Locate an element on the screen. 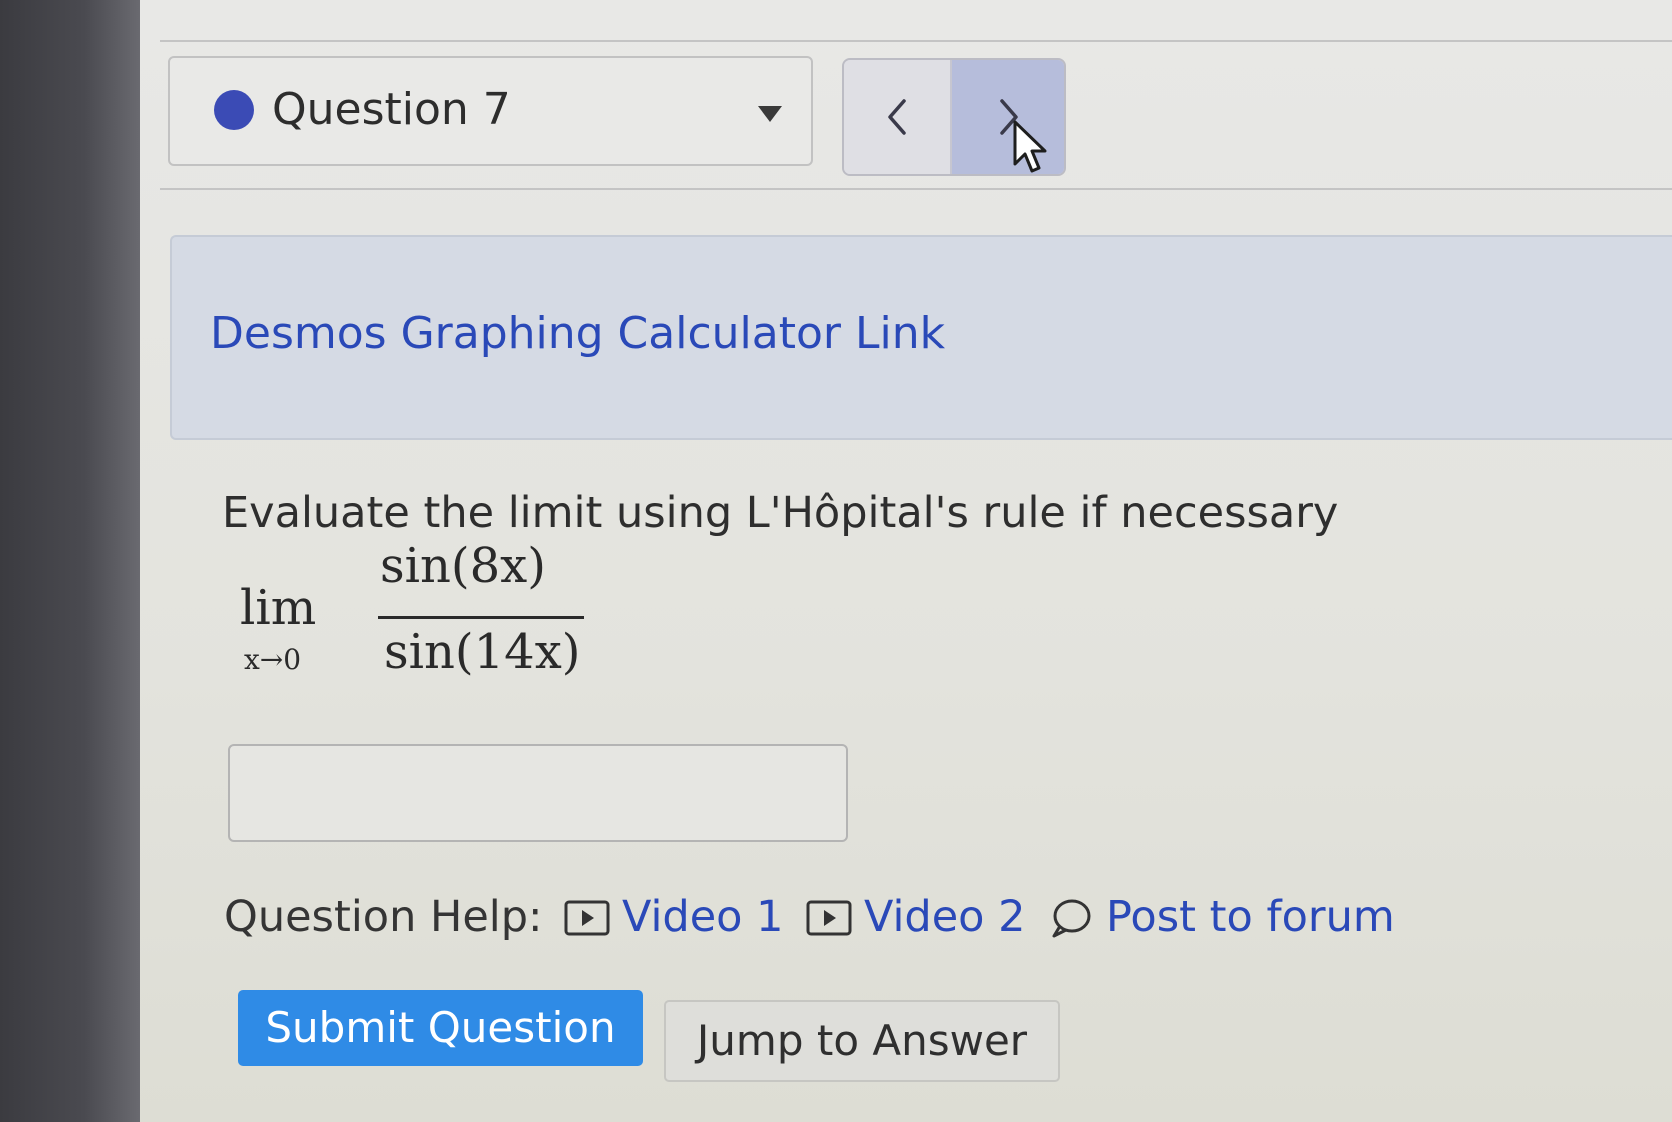 The height and width of the screenshot is (1122, 1672). limit-expression: lim x→0 sin(8x) sin(14x) is located at coordinates (418, 613).